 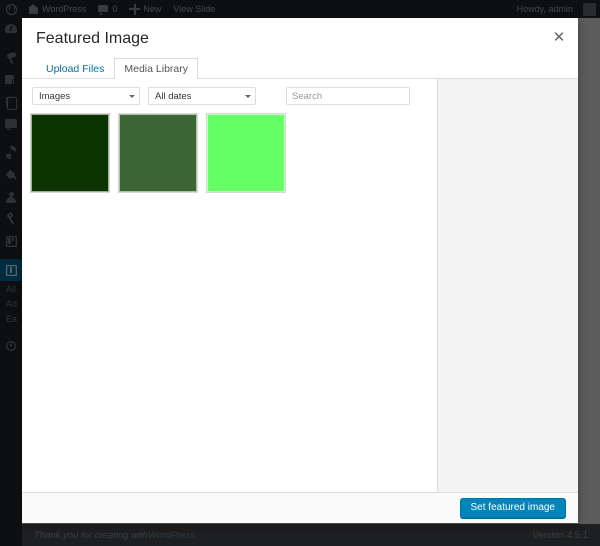 I want to click on media-toolbar: Images All dates, so click(x=229, y=95).